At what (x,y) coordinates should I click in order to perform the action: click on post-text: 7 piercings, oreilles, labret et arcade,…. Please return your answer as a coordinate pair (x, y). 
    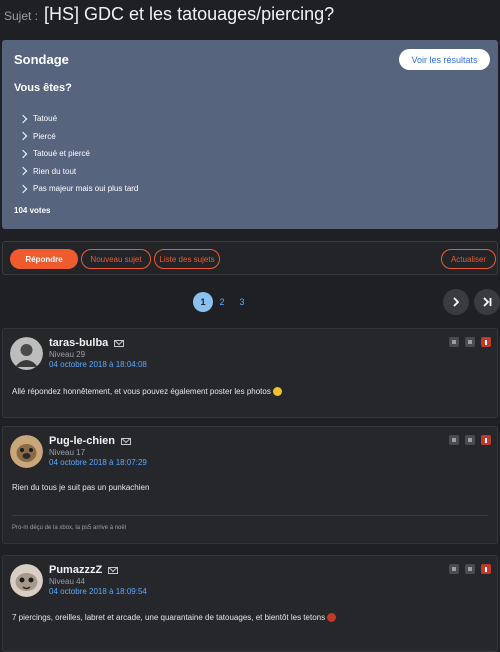
    Looking at the image, I should click on (169, 617).